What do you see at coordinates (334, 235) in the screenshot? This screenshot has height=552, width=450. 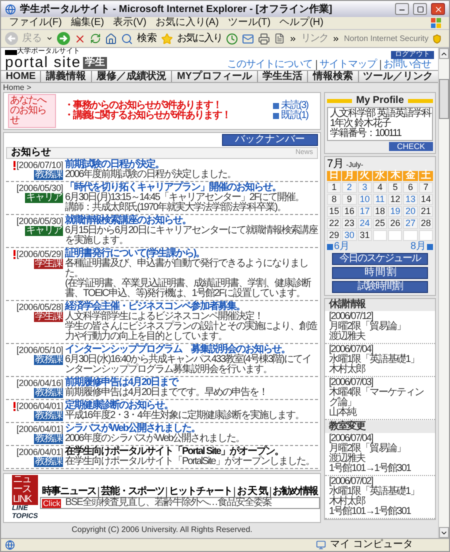 I see `calendar-day: 29` at bounding box center [334, 235].